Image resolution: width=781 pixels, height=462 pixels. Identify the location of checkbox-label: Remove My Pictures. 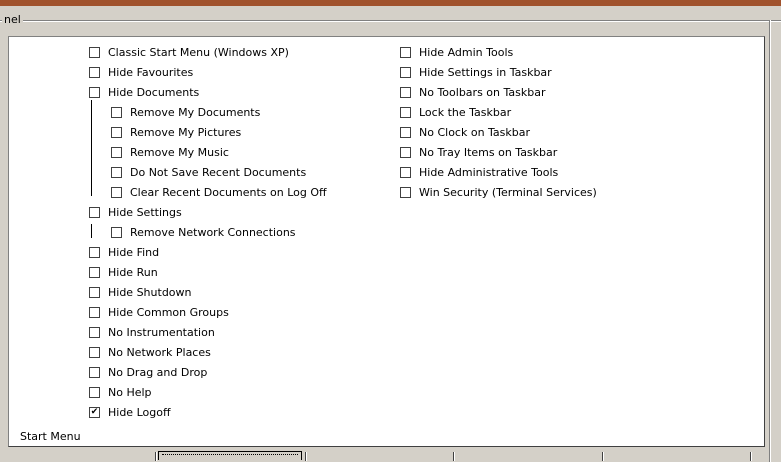
(186, 132).